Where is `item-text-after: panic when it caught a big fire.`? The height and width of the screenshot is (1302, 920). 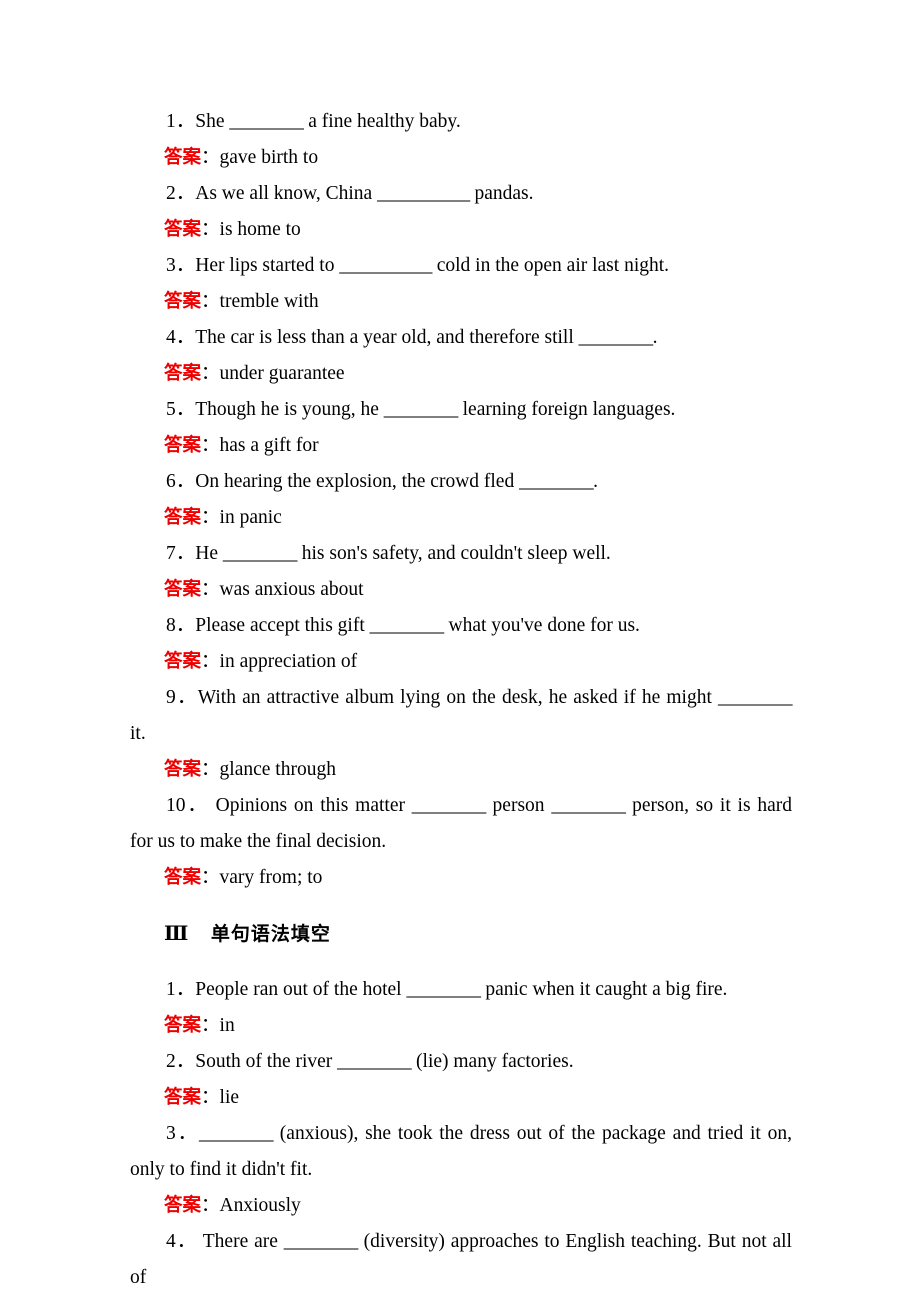 item-text-after: panic when it caught a big fire. is located at coordinates (604, 989).